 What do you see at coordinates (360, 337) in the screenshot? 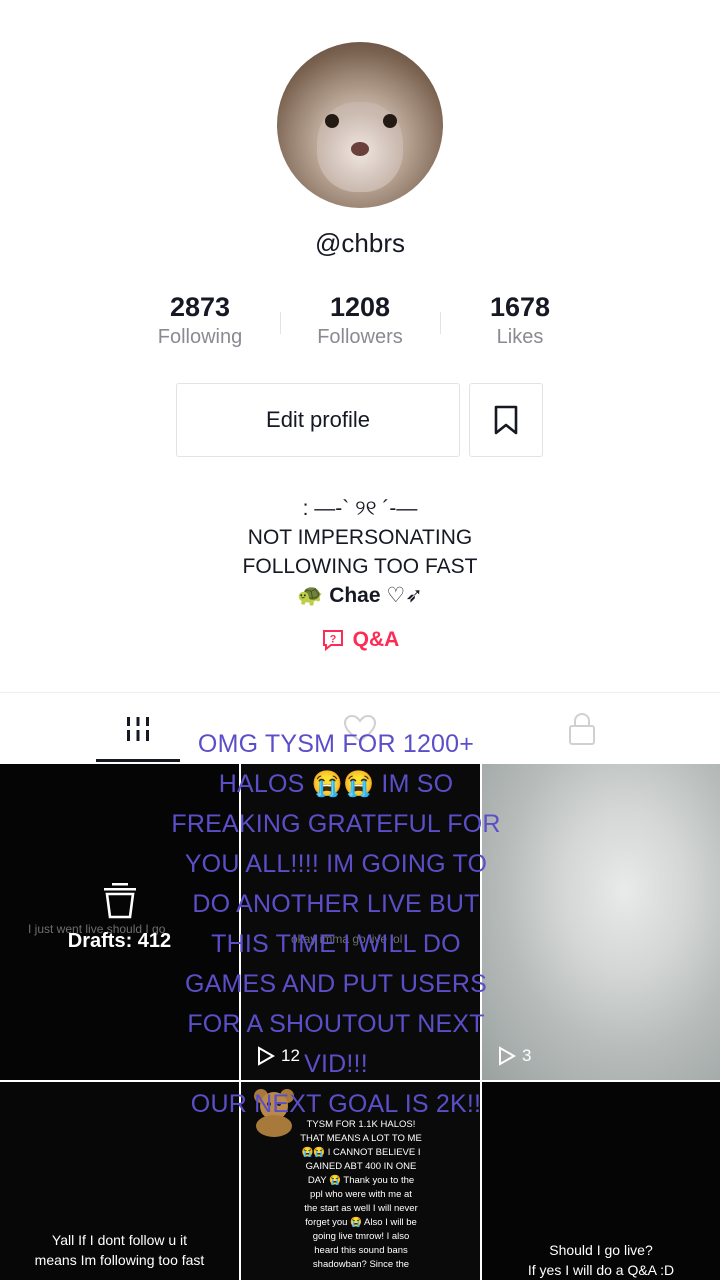
I see `stat-followers-label: Followers` at bounding box center [360, 337].